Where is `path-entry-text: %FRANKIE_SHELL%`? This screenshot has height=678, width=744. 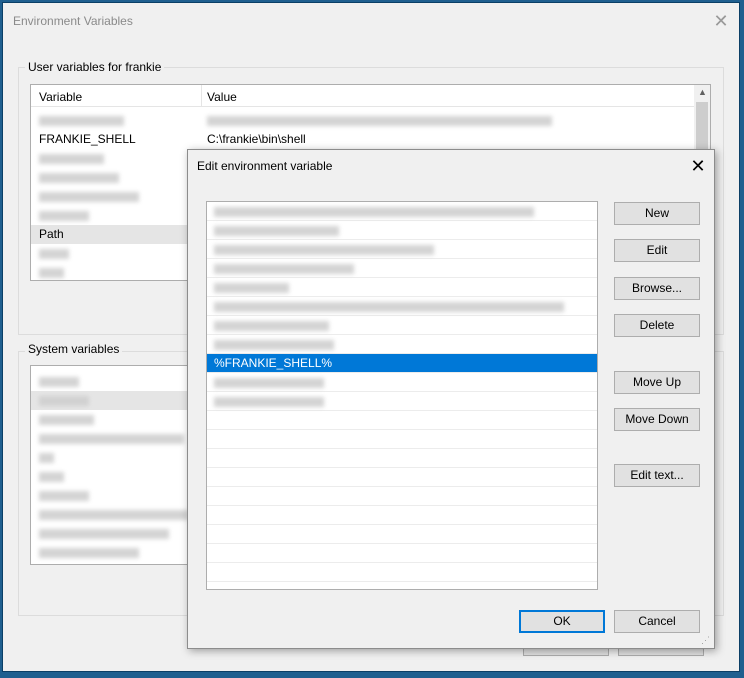
path-entry-text: %FRANKIE_SHELL% is located at coordinates (273, 363).